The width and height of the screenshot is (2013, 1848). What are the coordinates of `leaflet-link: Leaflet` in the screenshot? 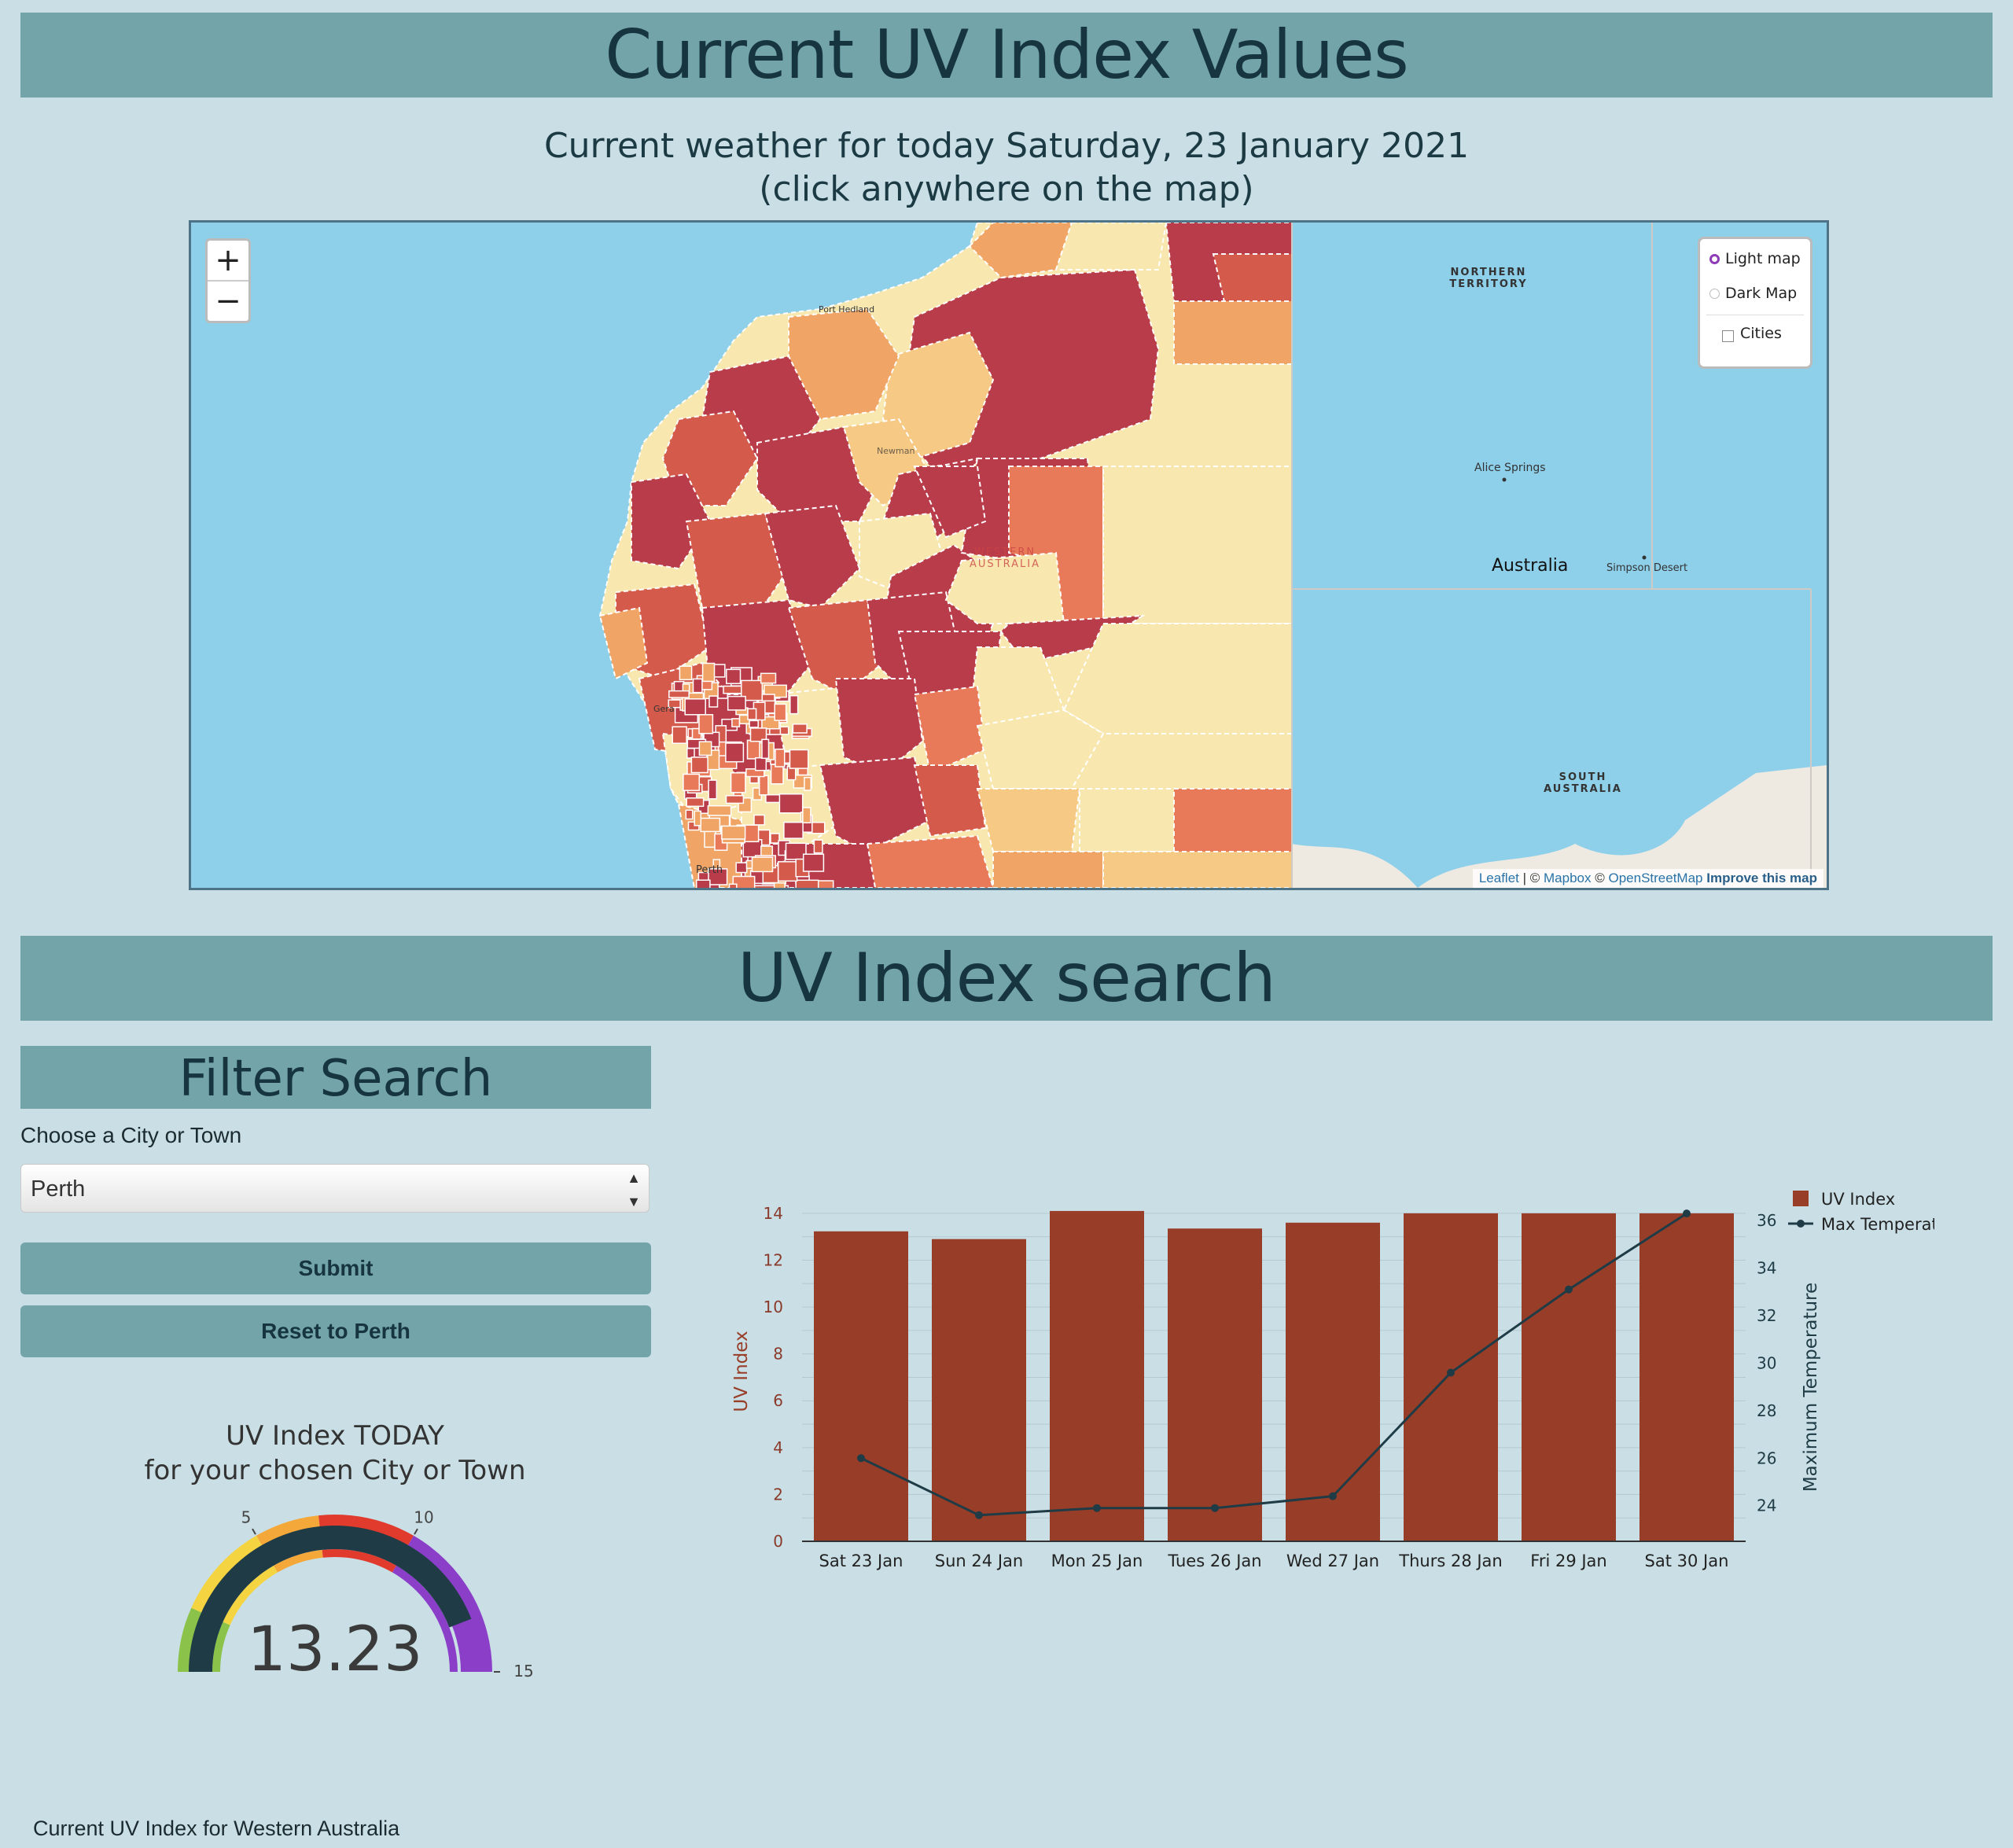 It's located at (1499, 878).